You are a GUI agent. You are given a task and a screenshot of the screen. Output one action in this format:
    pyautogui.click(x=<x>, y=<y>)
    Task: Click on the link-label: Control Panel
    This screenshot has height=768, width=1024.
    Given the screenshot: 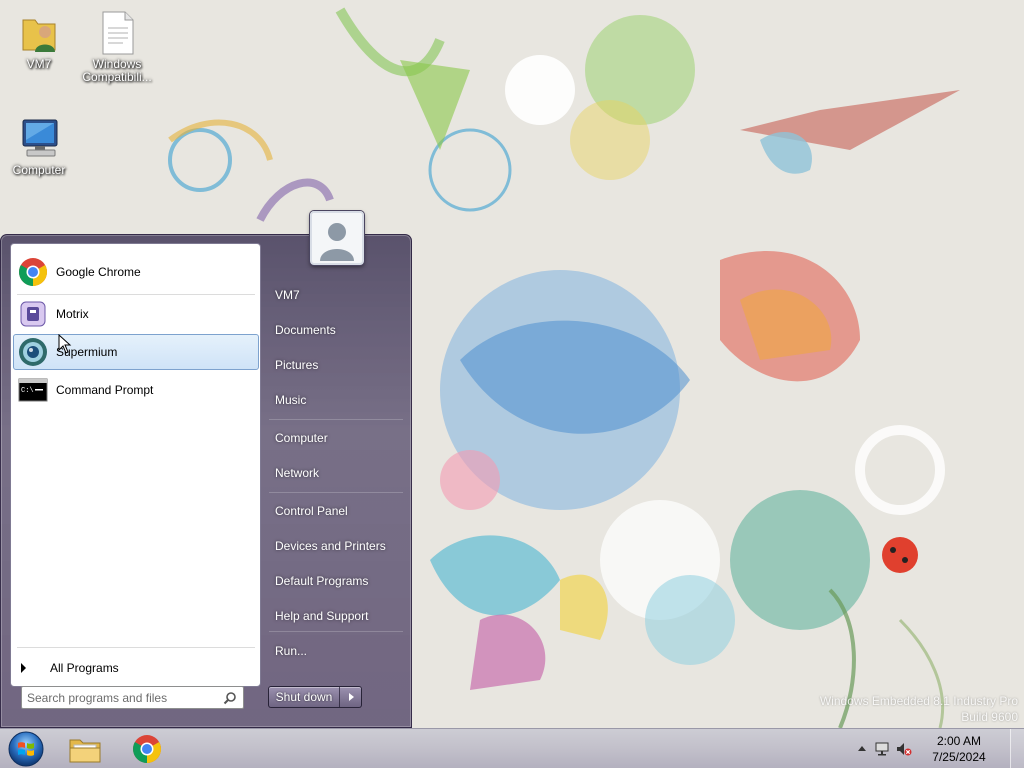 What is the action you would take?
    pyautogui.click(x=311, y=511)
    